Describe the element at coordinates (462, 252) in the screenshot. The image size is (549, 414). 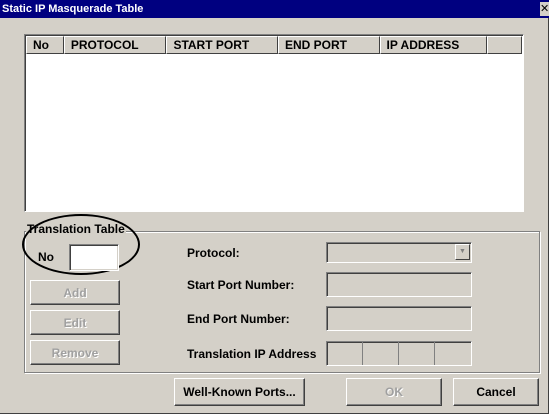
I see `chevron-down-icon: ▼` at that location.